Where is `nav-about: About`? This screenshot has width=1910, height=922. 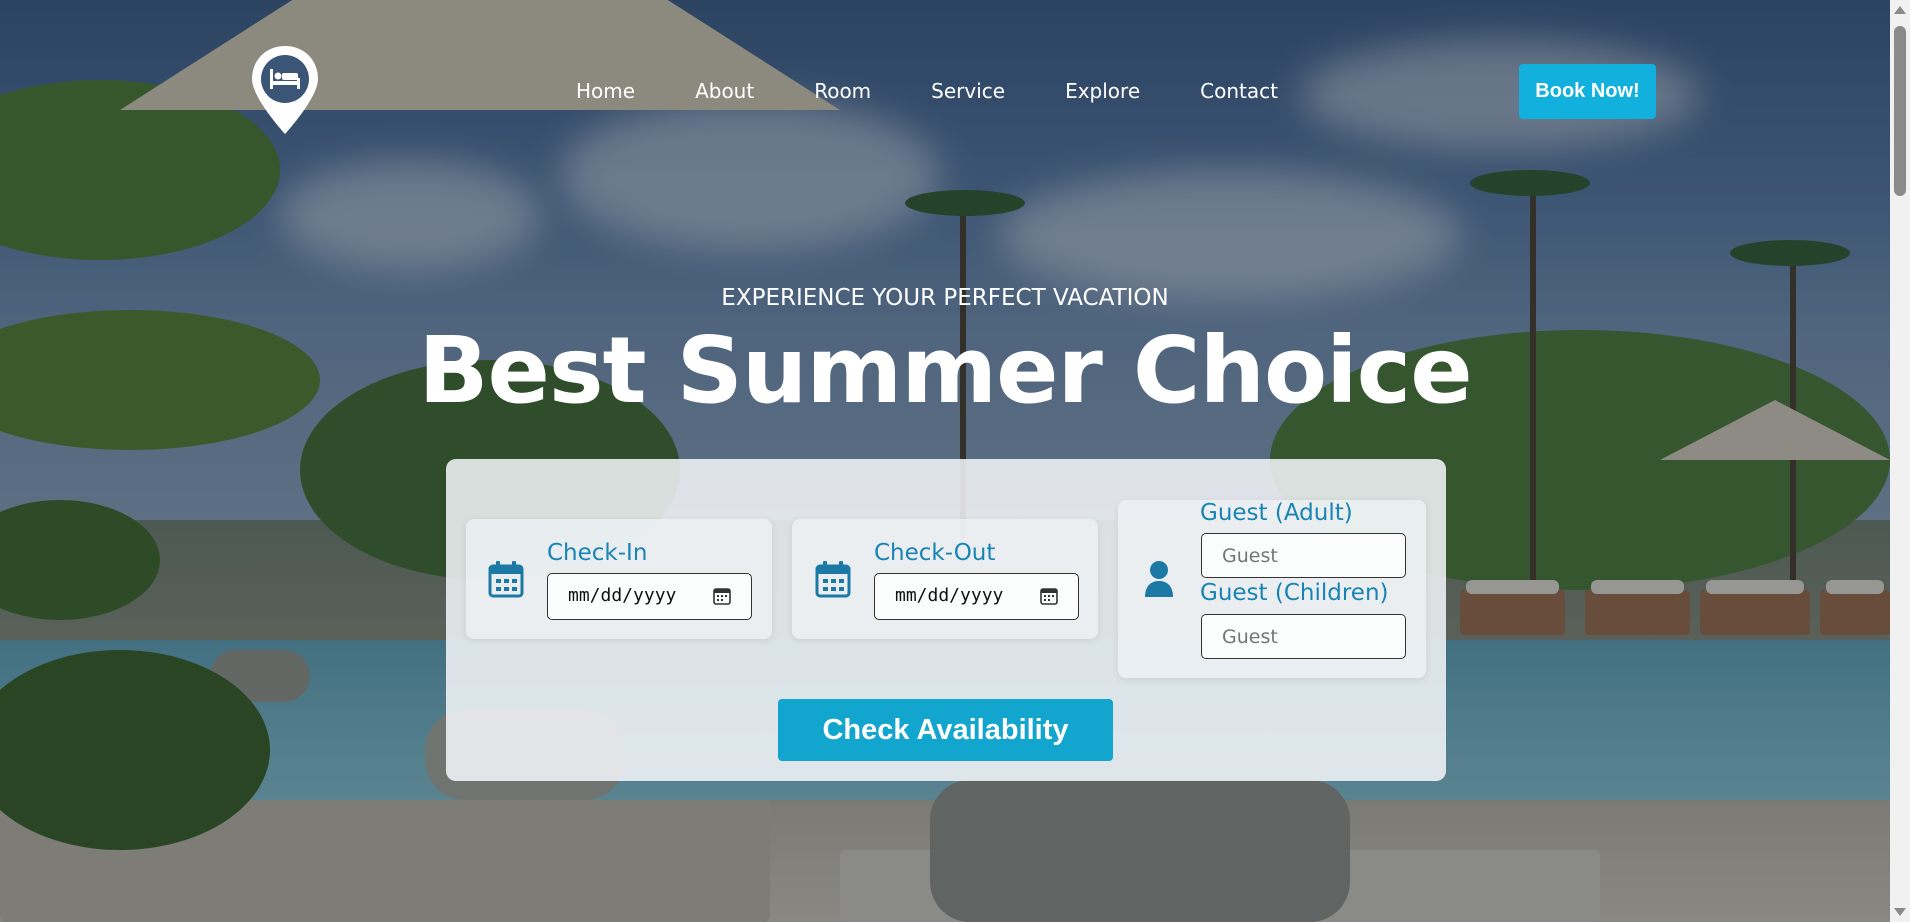 nav-about: About is located at coordinates (724, 91).